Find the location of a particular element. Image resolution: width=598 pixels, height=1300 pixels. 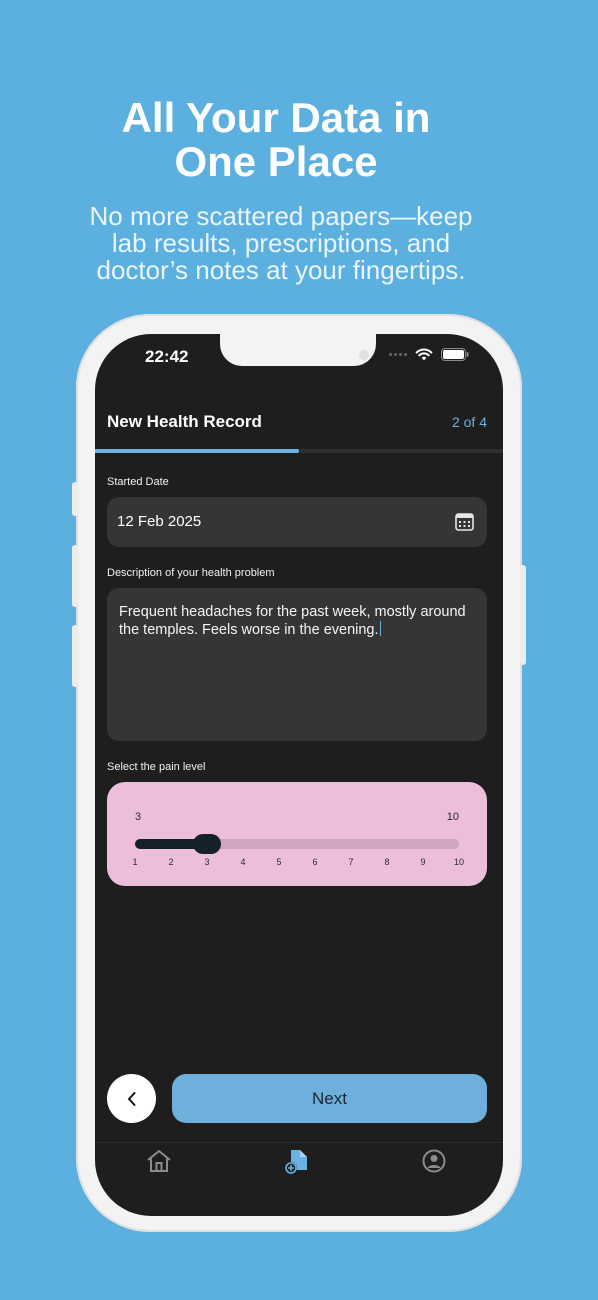

app-header: New Health Record 2 of 4 is located at coordinates (299, 423).